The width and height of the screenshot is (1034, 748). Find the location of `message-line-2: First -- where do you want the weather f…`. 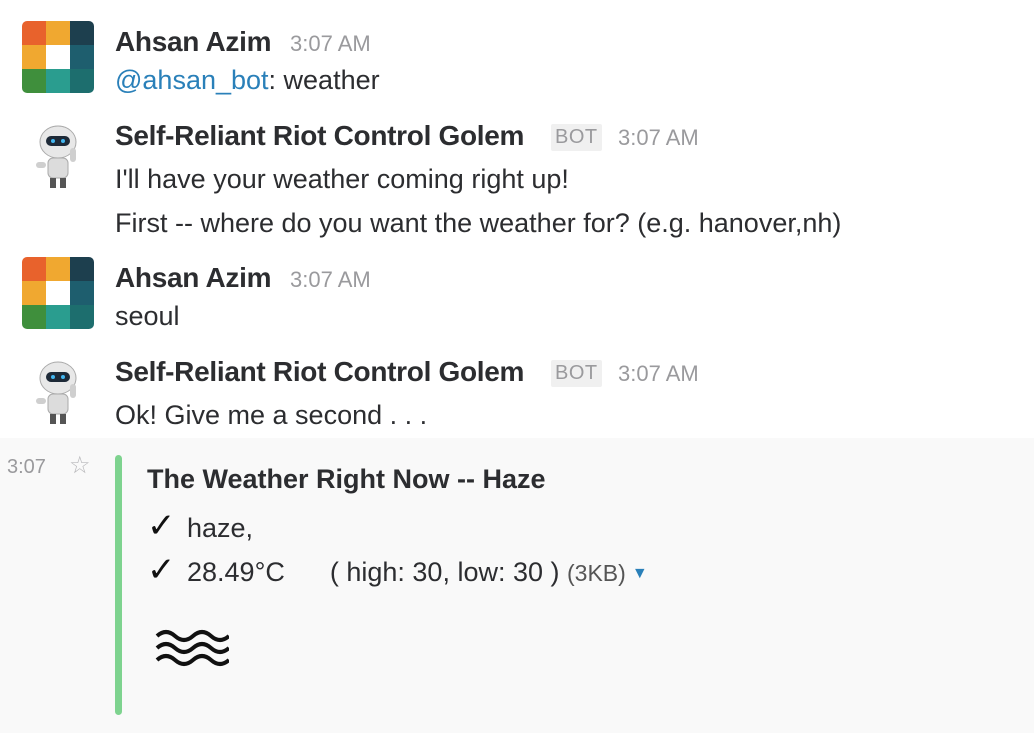

message-line-2: First -- where do you want the weather f… is located at coordinates (478, 223).